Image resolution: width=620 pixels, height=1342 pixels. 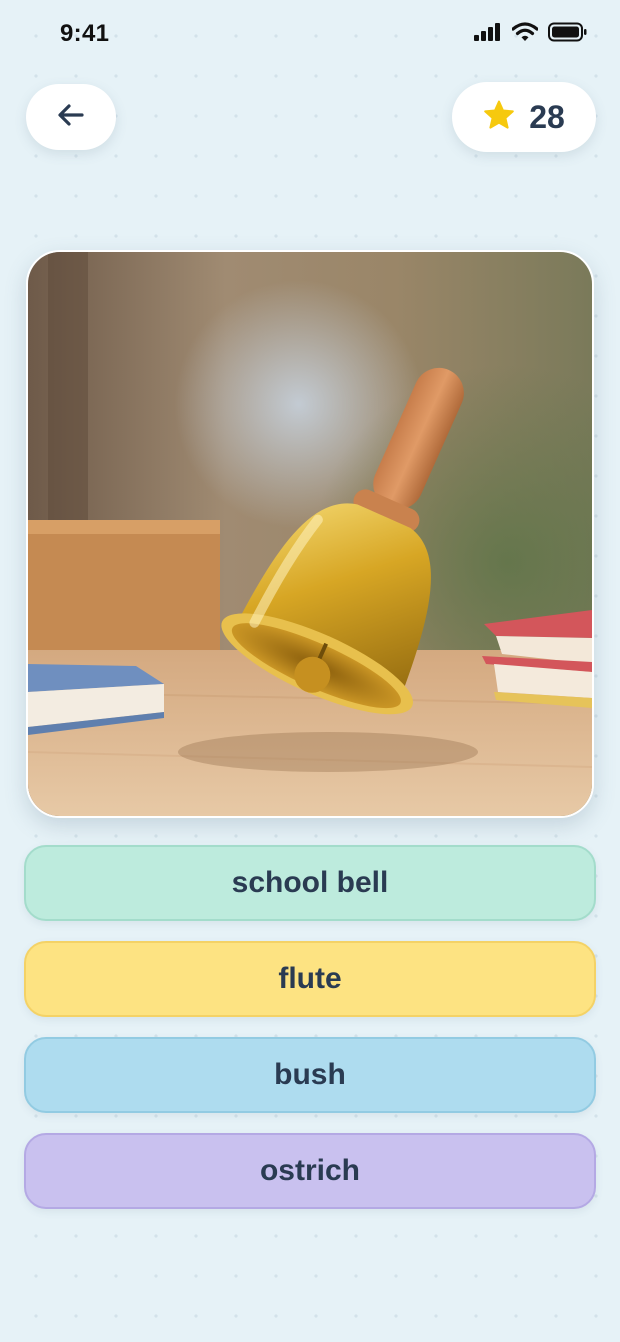 I want to click on arrow-left-icon, so click(x=71, y=117).